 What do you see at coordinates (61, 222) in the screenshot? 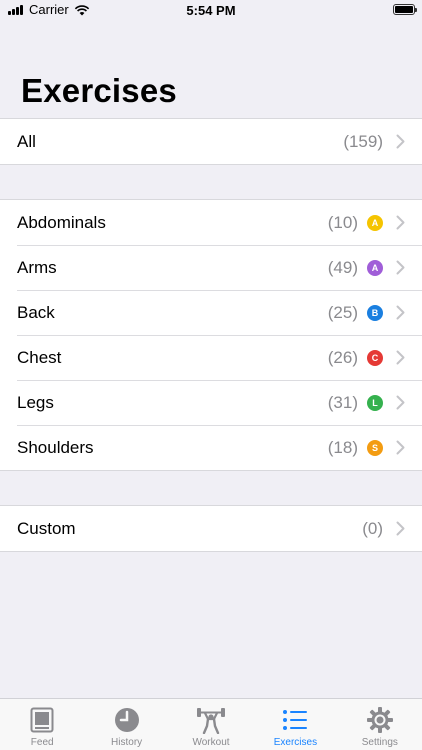
I see `row-label: Abdominals` at bounding box center [61, 222].